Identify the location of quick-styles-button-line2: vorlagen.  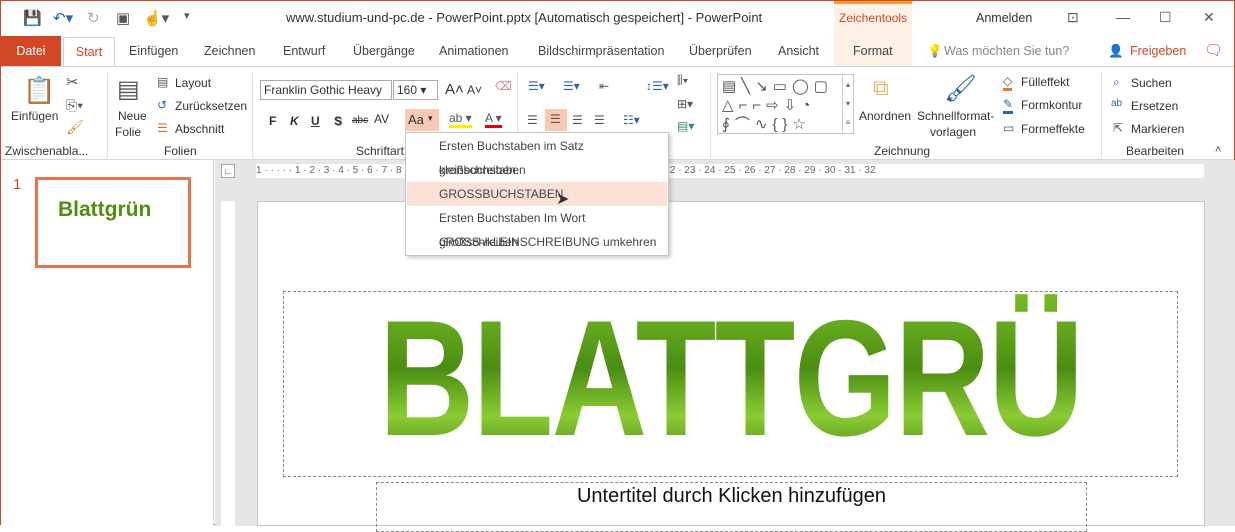
(953, 132).